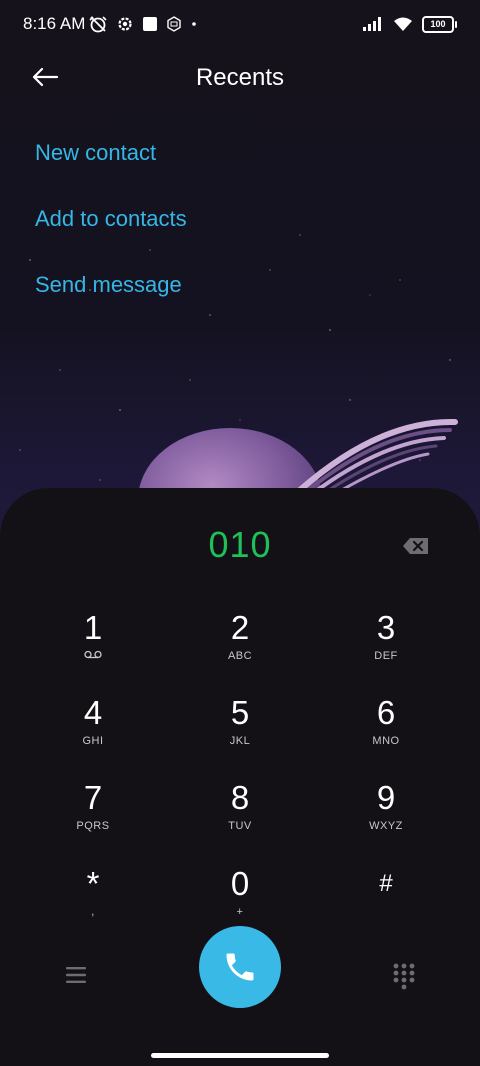 The image size is (480, 1066). Describe the element at coordinates (150, 24) in the screenshot. I see `square-notification-icon` at that location.